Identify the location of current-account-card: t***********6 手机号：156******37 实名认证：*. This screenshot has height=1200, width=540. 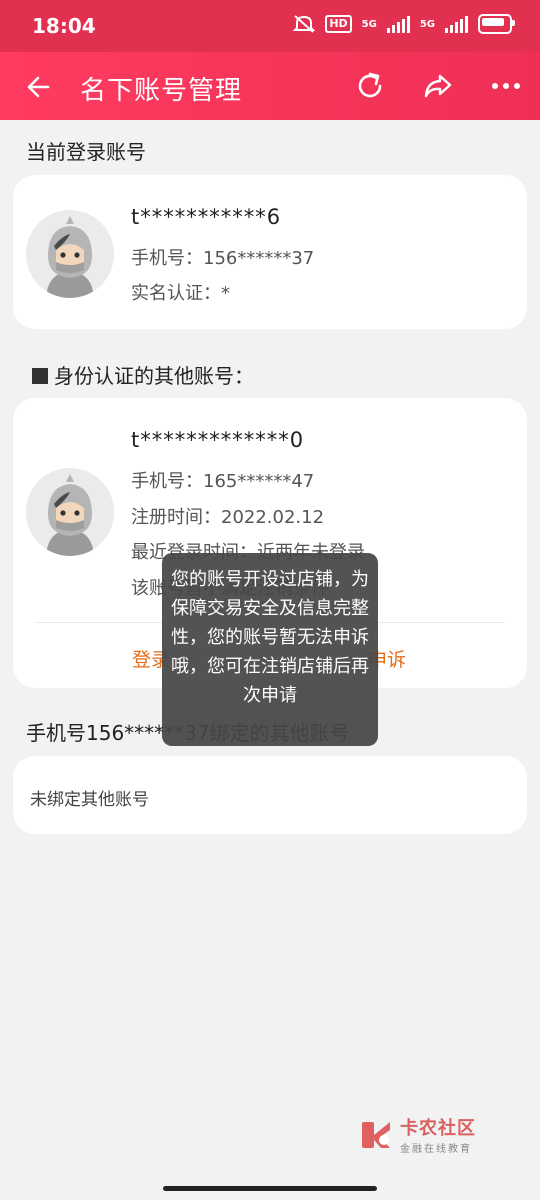
(270, 252).